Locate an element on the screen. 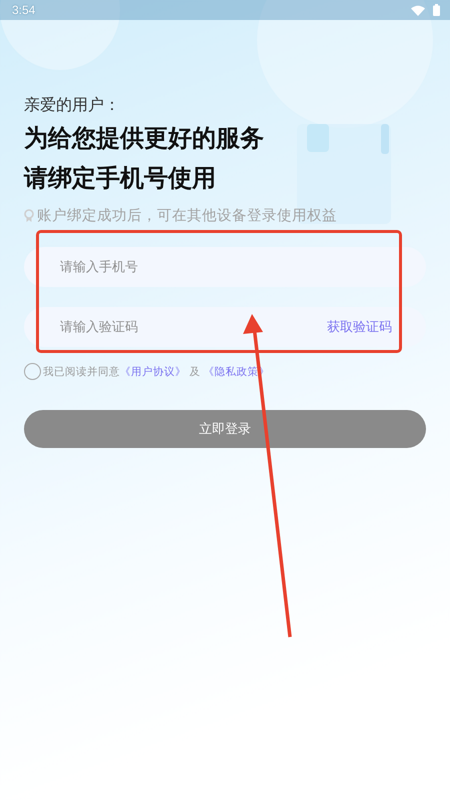 Image resolution: width=450 pixels, height=800 pixels. phone-field: 请输入手机号 is located at coordinates (225, 267).